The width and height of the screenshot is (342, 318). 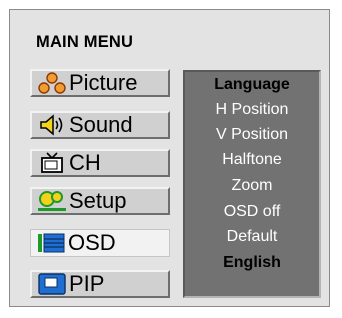 I want to click on language-value-english: English, so click(x=252, y=262).